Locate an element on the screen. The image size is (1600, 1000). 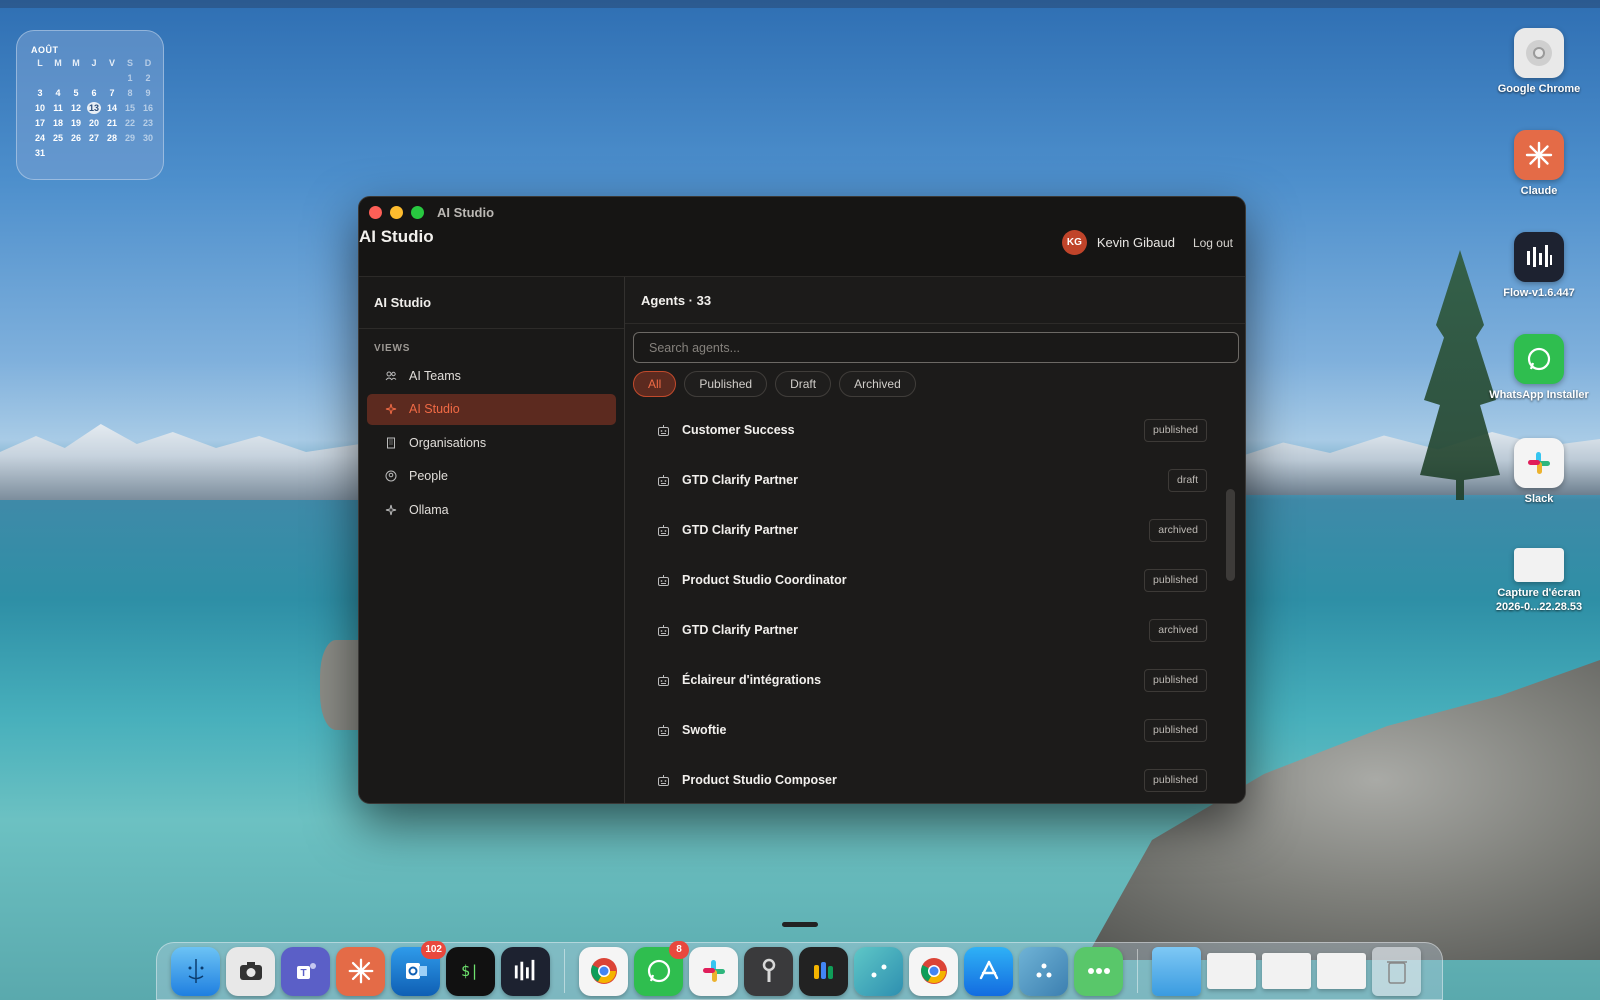
desktop-icon-label: Claude is located at coordinates (1539, 191).